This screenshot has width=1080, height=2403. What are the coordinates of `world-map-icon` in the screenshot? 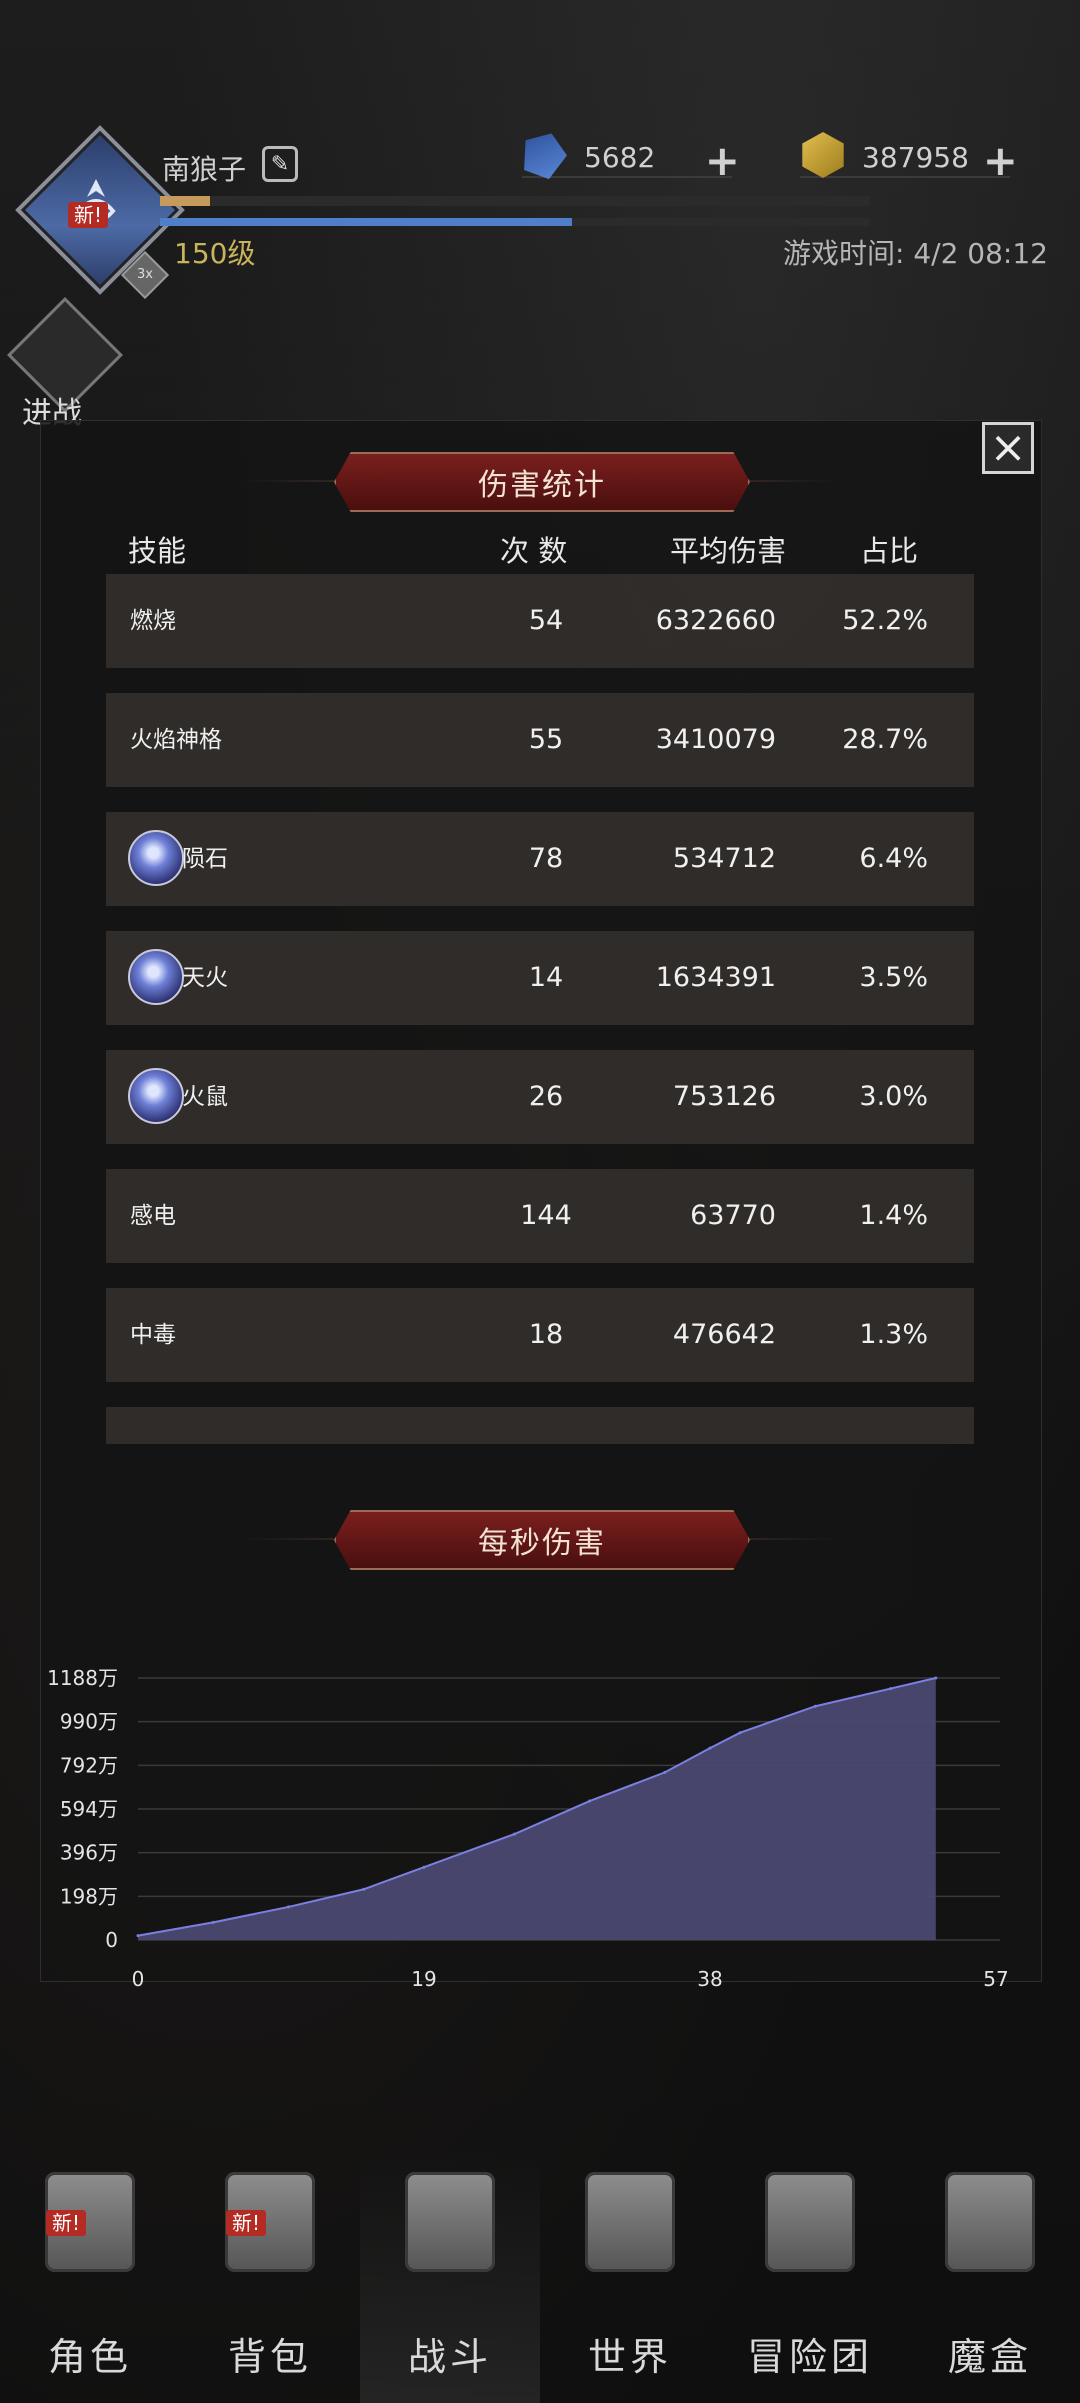 It's located at (630, 2222).